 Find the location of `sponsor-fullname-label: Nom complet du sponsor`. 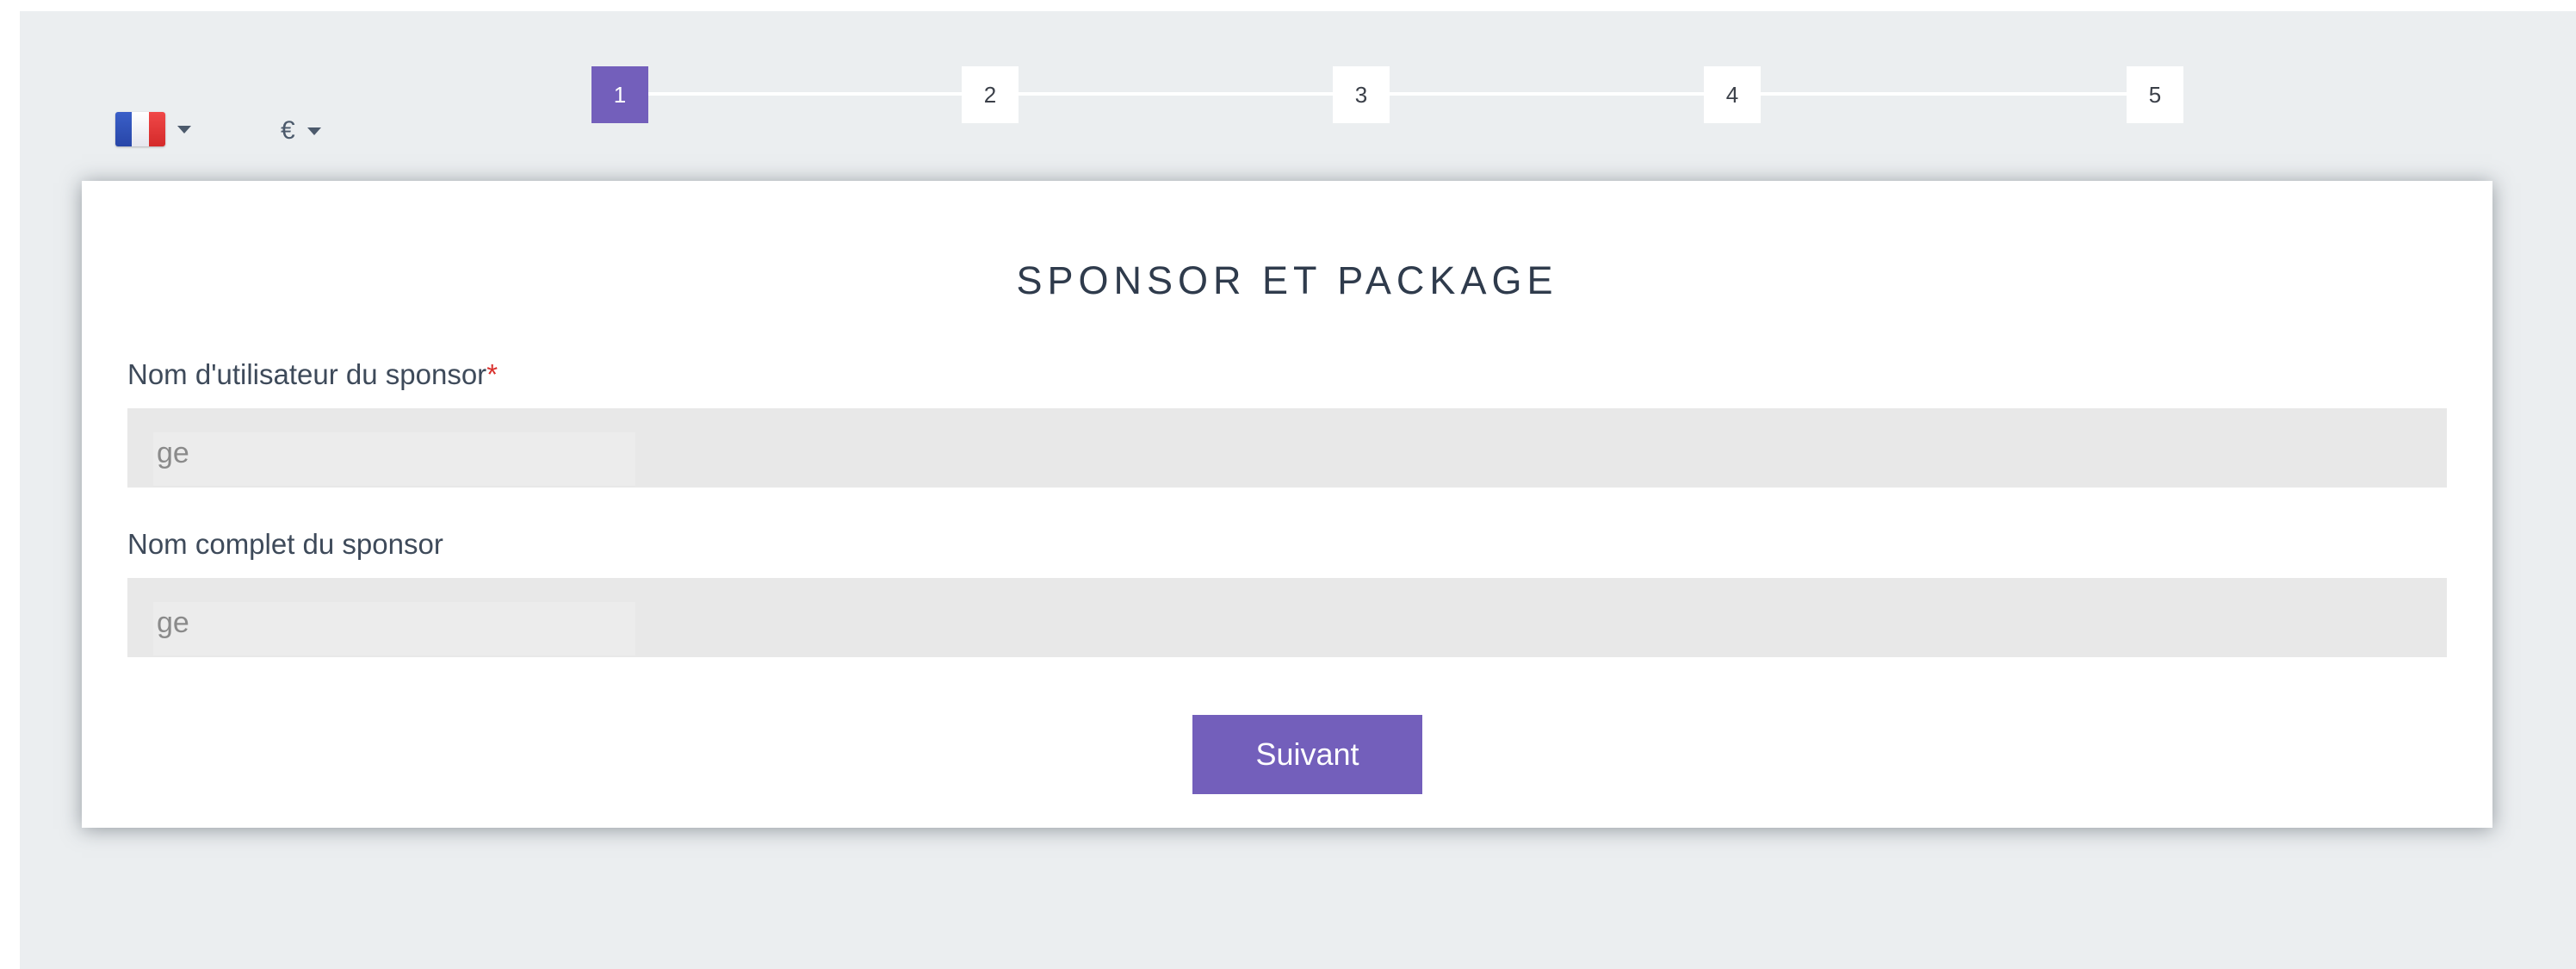

sponsor-fullname-label: Nom complet du sponsor is located at coordinates (285, 544).